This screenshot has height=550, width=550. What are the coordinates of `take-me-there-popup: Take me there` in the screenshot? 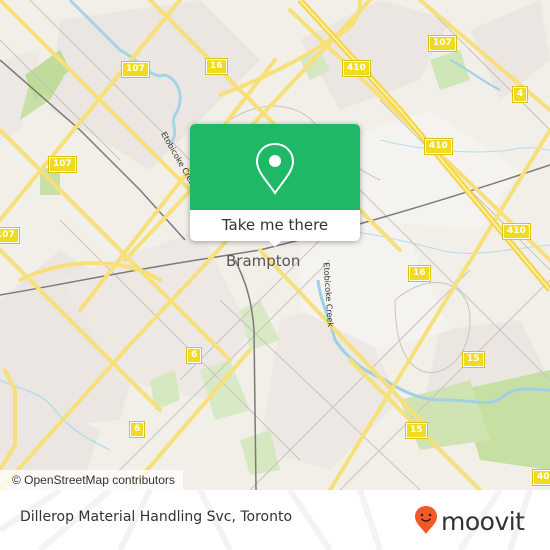 It's located at (275, 185).